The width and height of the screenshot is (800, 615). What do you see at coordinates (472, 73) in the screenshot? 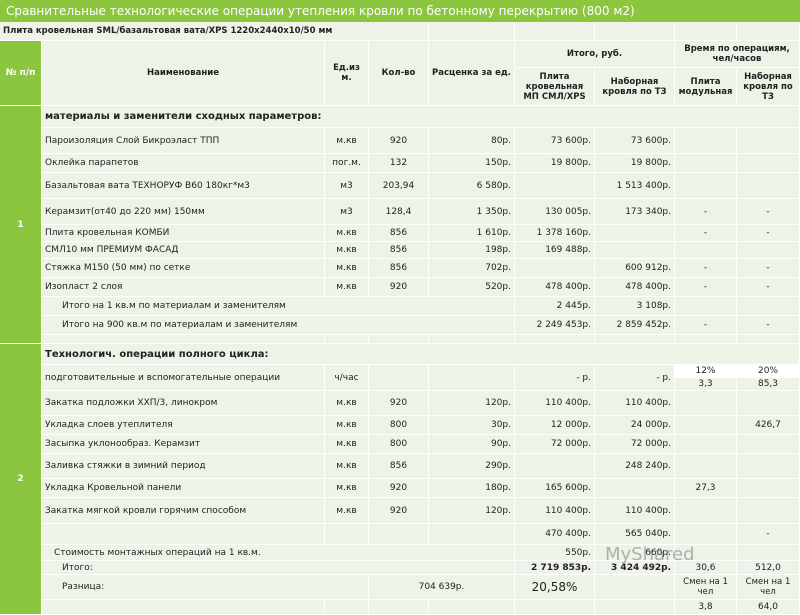
I see `header-price: Расценка за ед.` at bounding box center [472, 73].